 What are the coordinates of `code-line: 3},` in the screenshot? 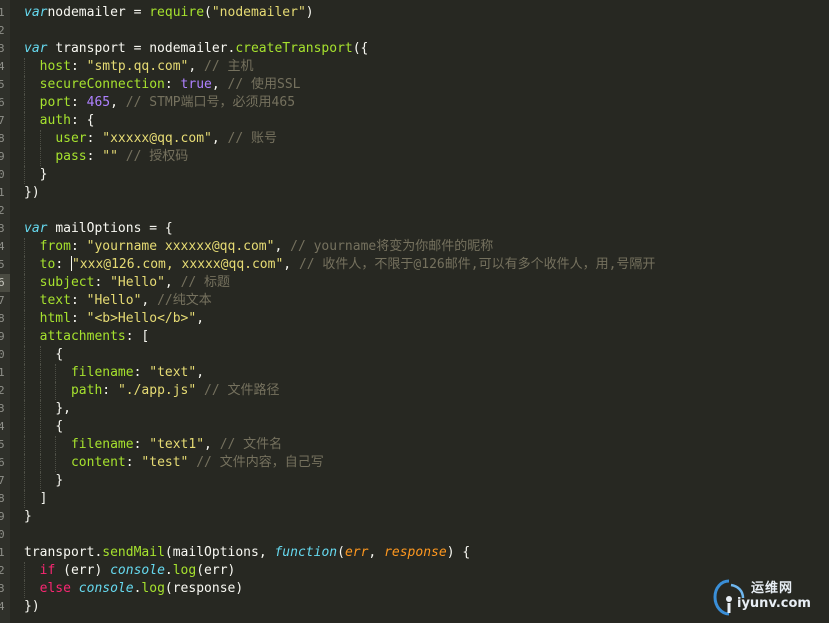 It's located at (414, 409).